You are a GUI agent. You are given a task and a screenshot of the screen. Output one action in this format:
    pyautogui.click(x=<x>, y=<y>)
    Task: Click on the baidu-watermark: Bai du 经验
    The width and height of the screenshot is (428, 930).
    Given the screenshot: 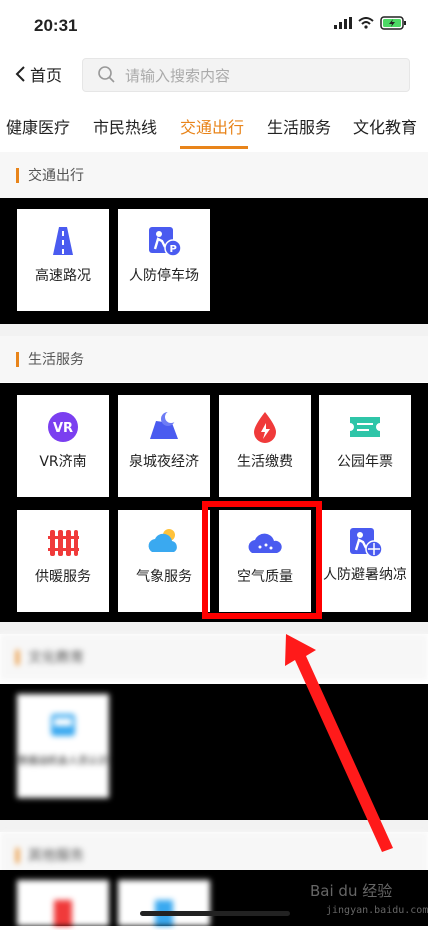 What is the action you would take?
    pyautogui.click(x=351, y=891)
    